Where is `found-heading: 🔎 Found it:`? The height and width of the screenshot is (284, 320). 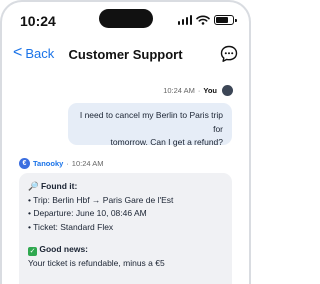 found-heading: 🔎 Found it: is located at coordinates (125, 187).